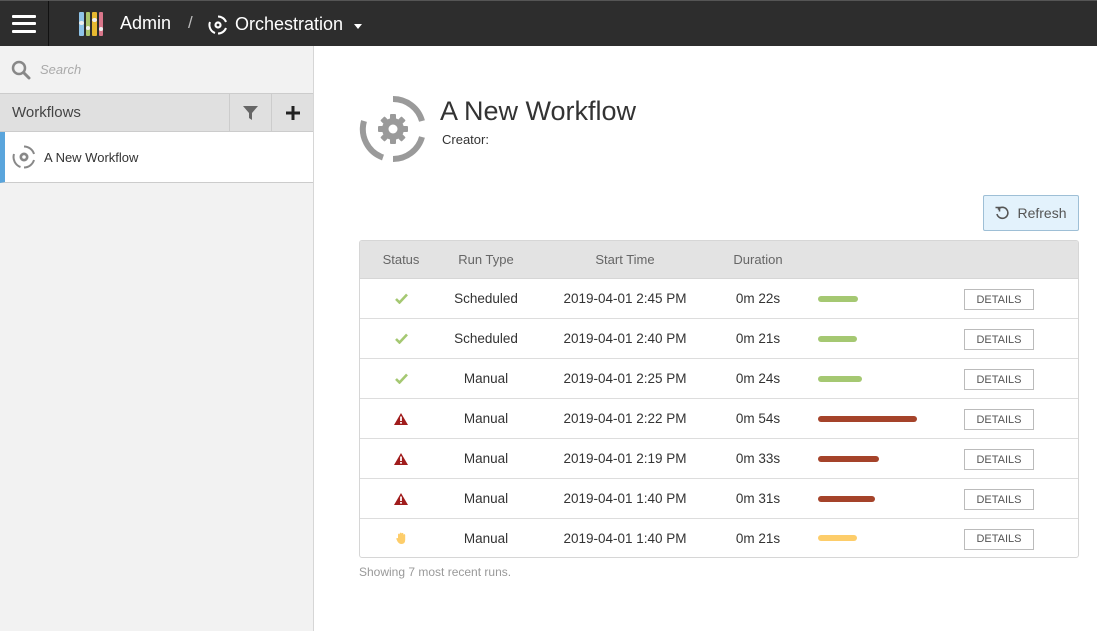 The image size is (1097, 631). What do you see at coordinates (486, 259) in the screenshot?
I see `column-header-run-type: Run Type` at bounding box center [486, 259].